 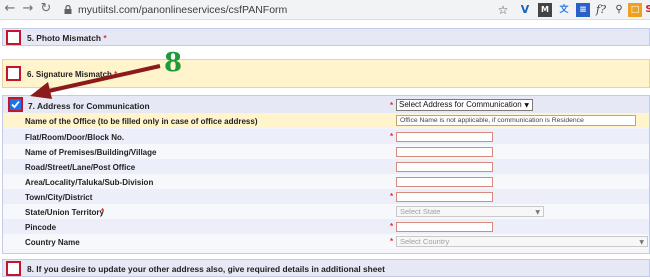 What do you see at coordinates (95, 81) in the screenshot?
I see `annotation-arrow` at bounding box center [95, 81].